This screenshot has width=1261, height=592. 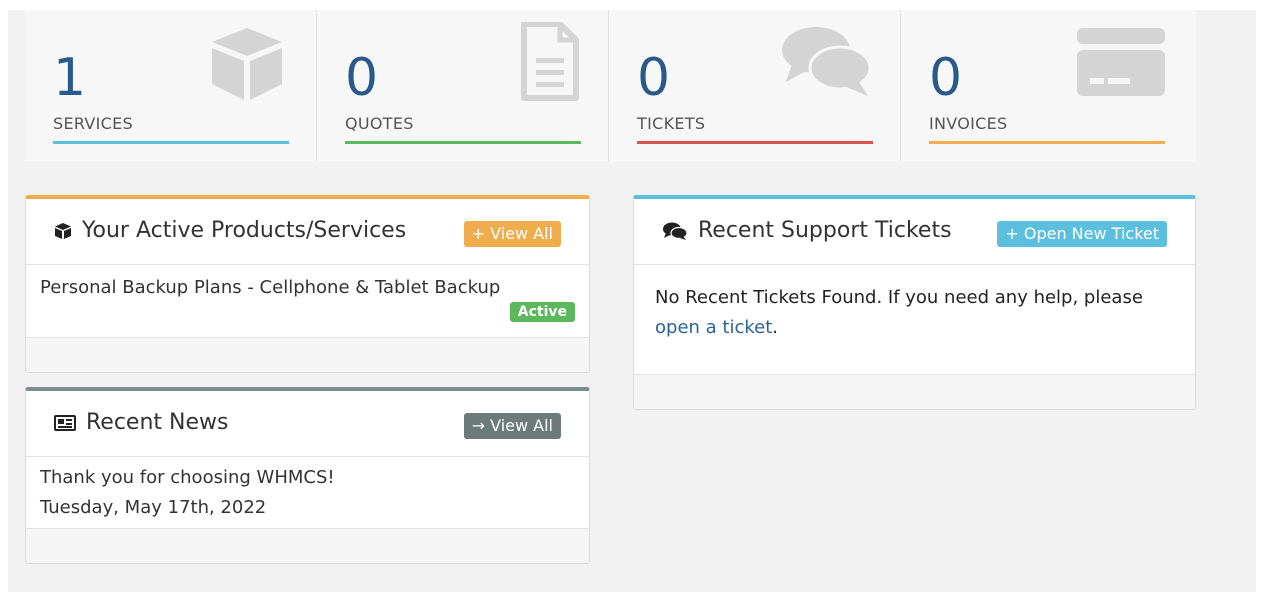 I want to click on panel-header: Your Active Products/Services + View All, so click(x=307, y=232).